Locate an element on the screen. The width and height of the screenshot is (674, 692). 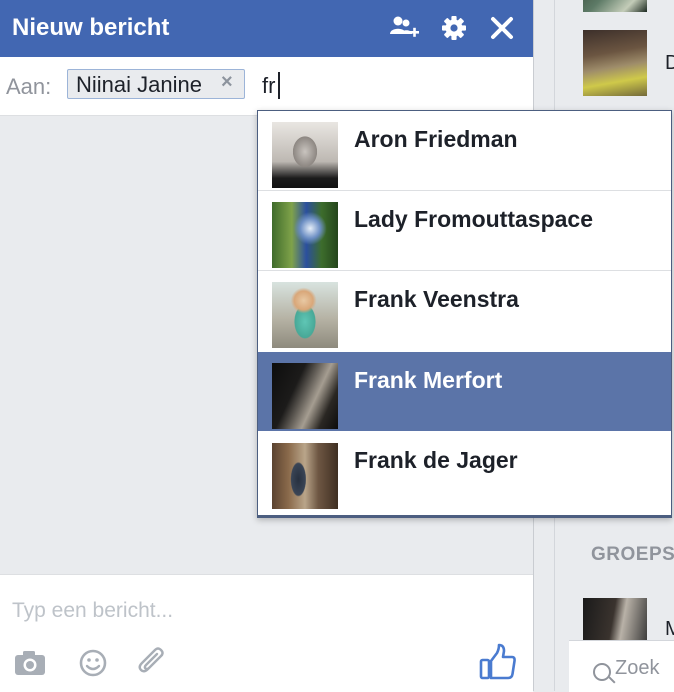
recipient-search-input is located at coordinates (352, 86).